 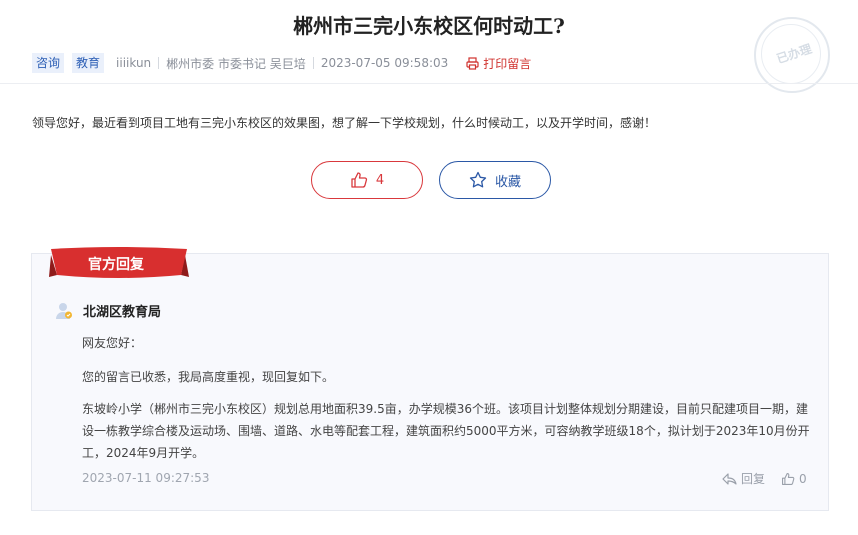 What do you see at coordinates (134, 63) in the screenshot?
I see `author: iiiikun` at bounding box center [134, 63].